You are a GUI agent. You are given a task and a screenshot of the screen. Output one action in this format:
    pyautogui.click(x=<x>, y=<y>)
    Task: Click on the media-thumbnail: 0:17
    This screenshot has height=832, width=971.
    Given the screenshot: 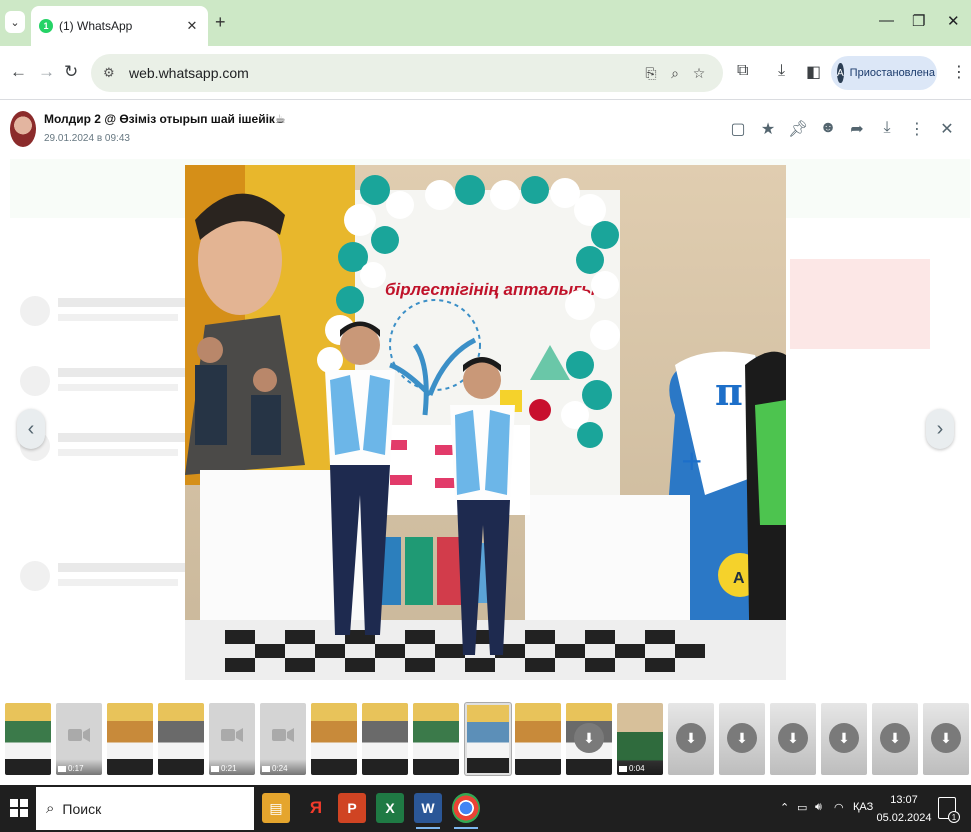 What is the action you would take?
    pyautogui.click(x=79, y=739)
    